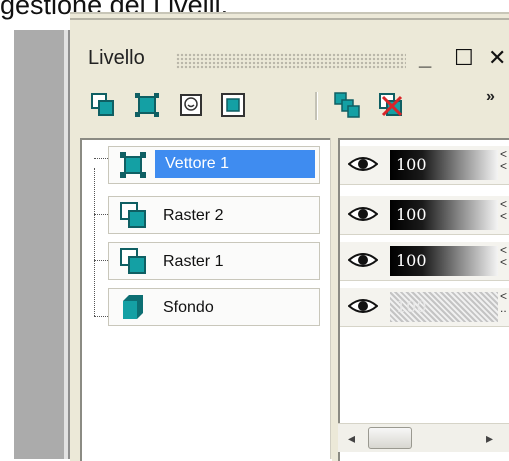 Image resolution: width=509 pixels, height=461 pixels. What do you see at coordinates (464, 58) in the screenshot?
I see `maximize-button: ☐` at bounding box center [464, 58].